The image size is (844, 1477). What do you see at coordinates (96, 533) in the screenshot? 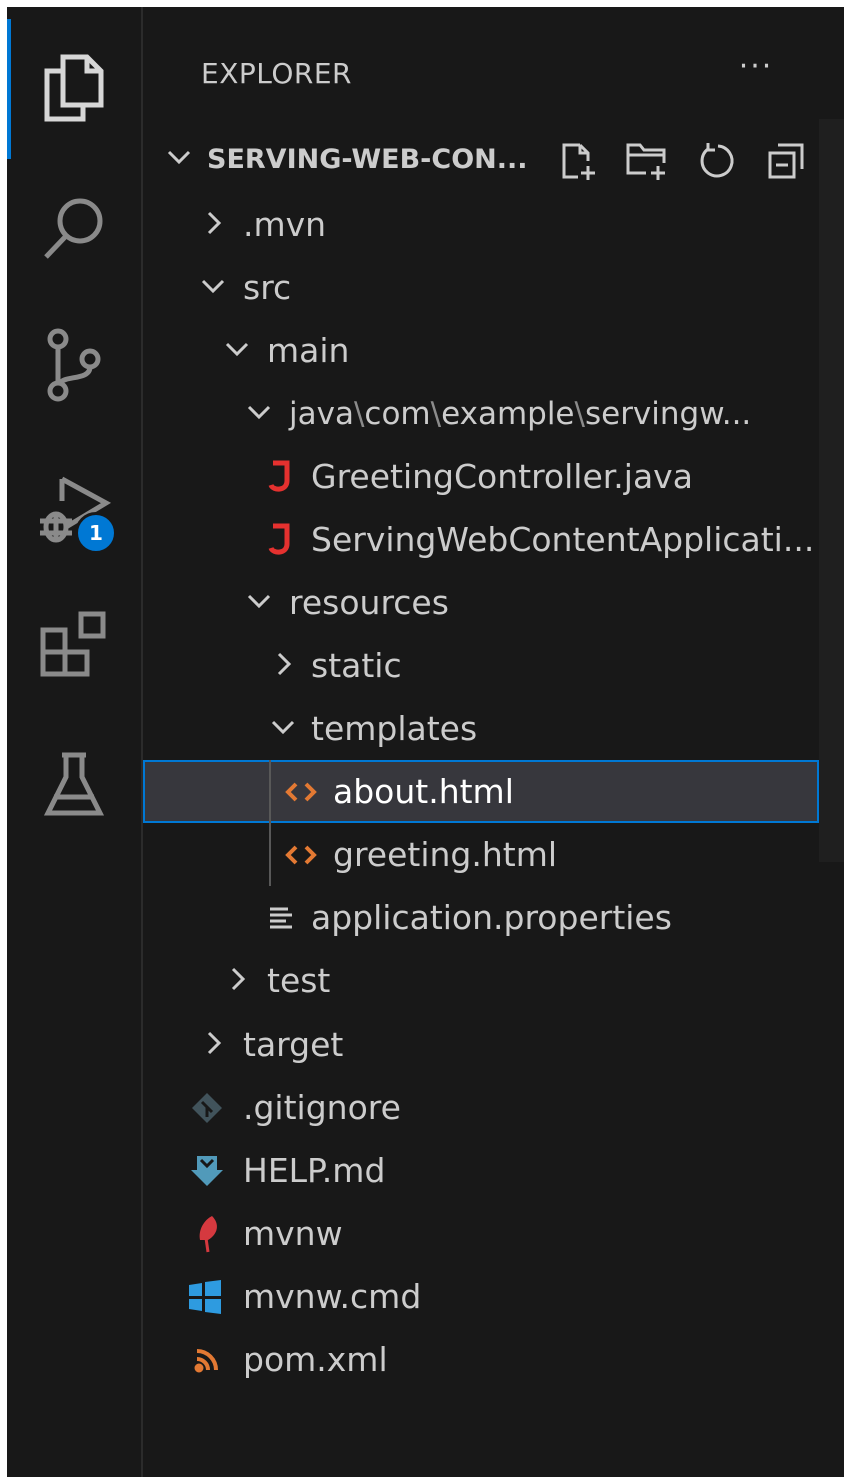
I see `debug-badge: 1` at bounding box center [96, 533].